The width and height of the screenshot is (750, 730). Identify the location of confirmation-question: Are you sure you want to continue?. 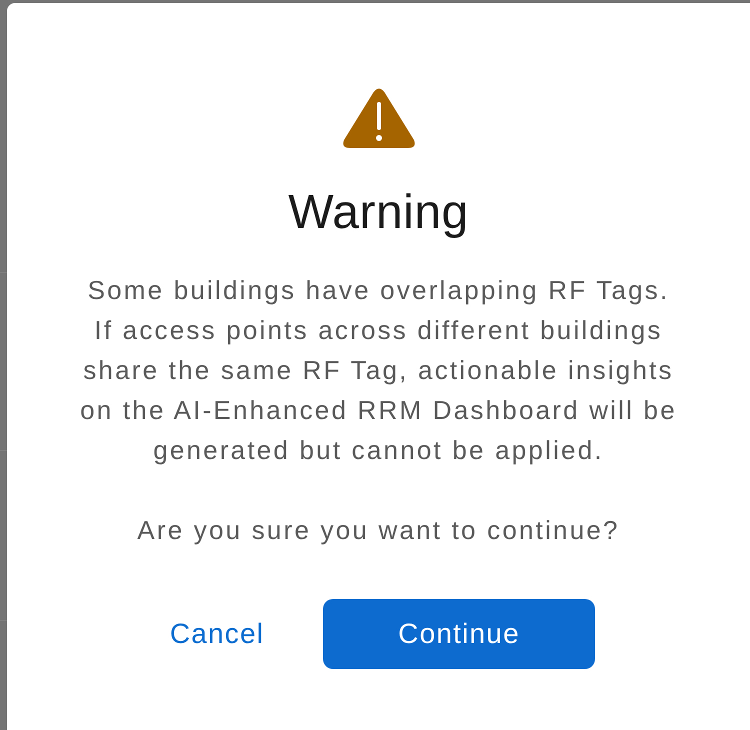
(378, 530).